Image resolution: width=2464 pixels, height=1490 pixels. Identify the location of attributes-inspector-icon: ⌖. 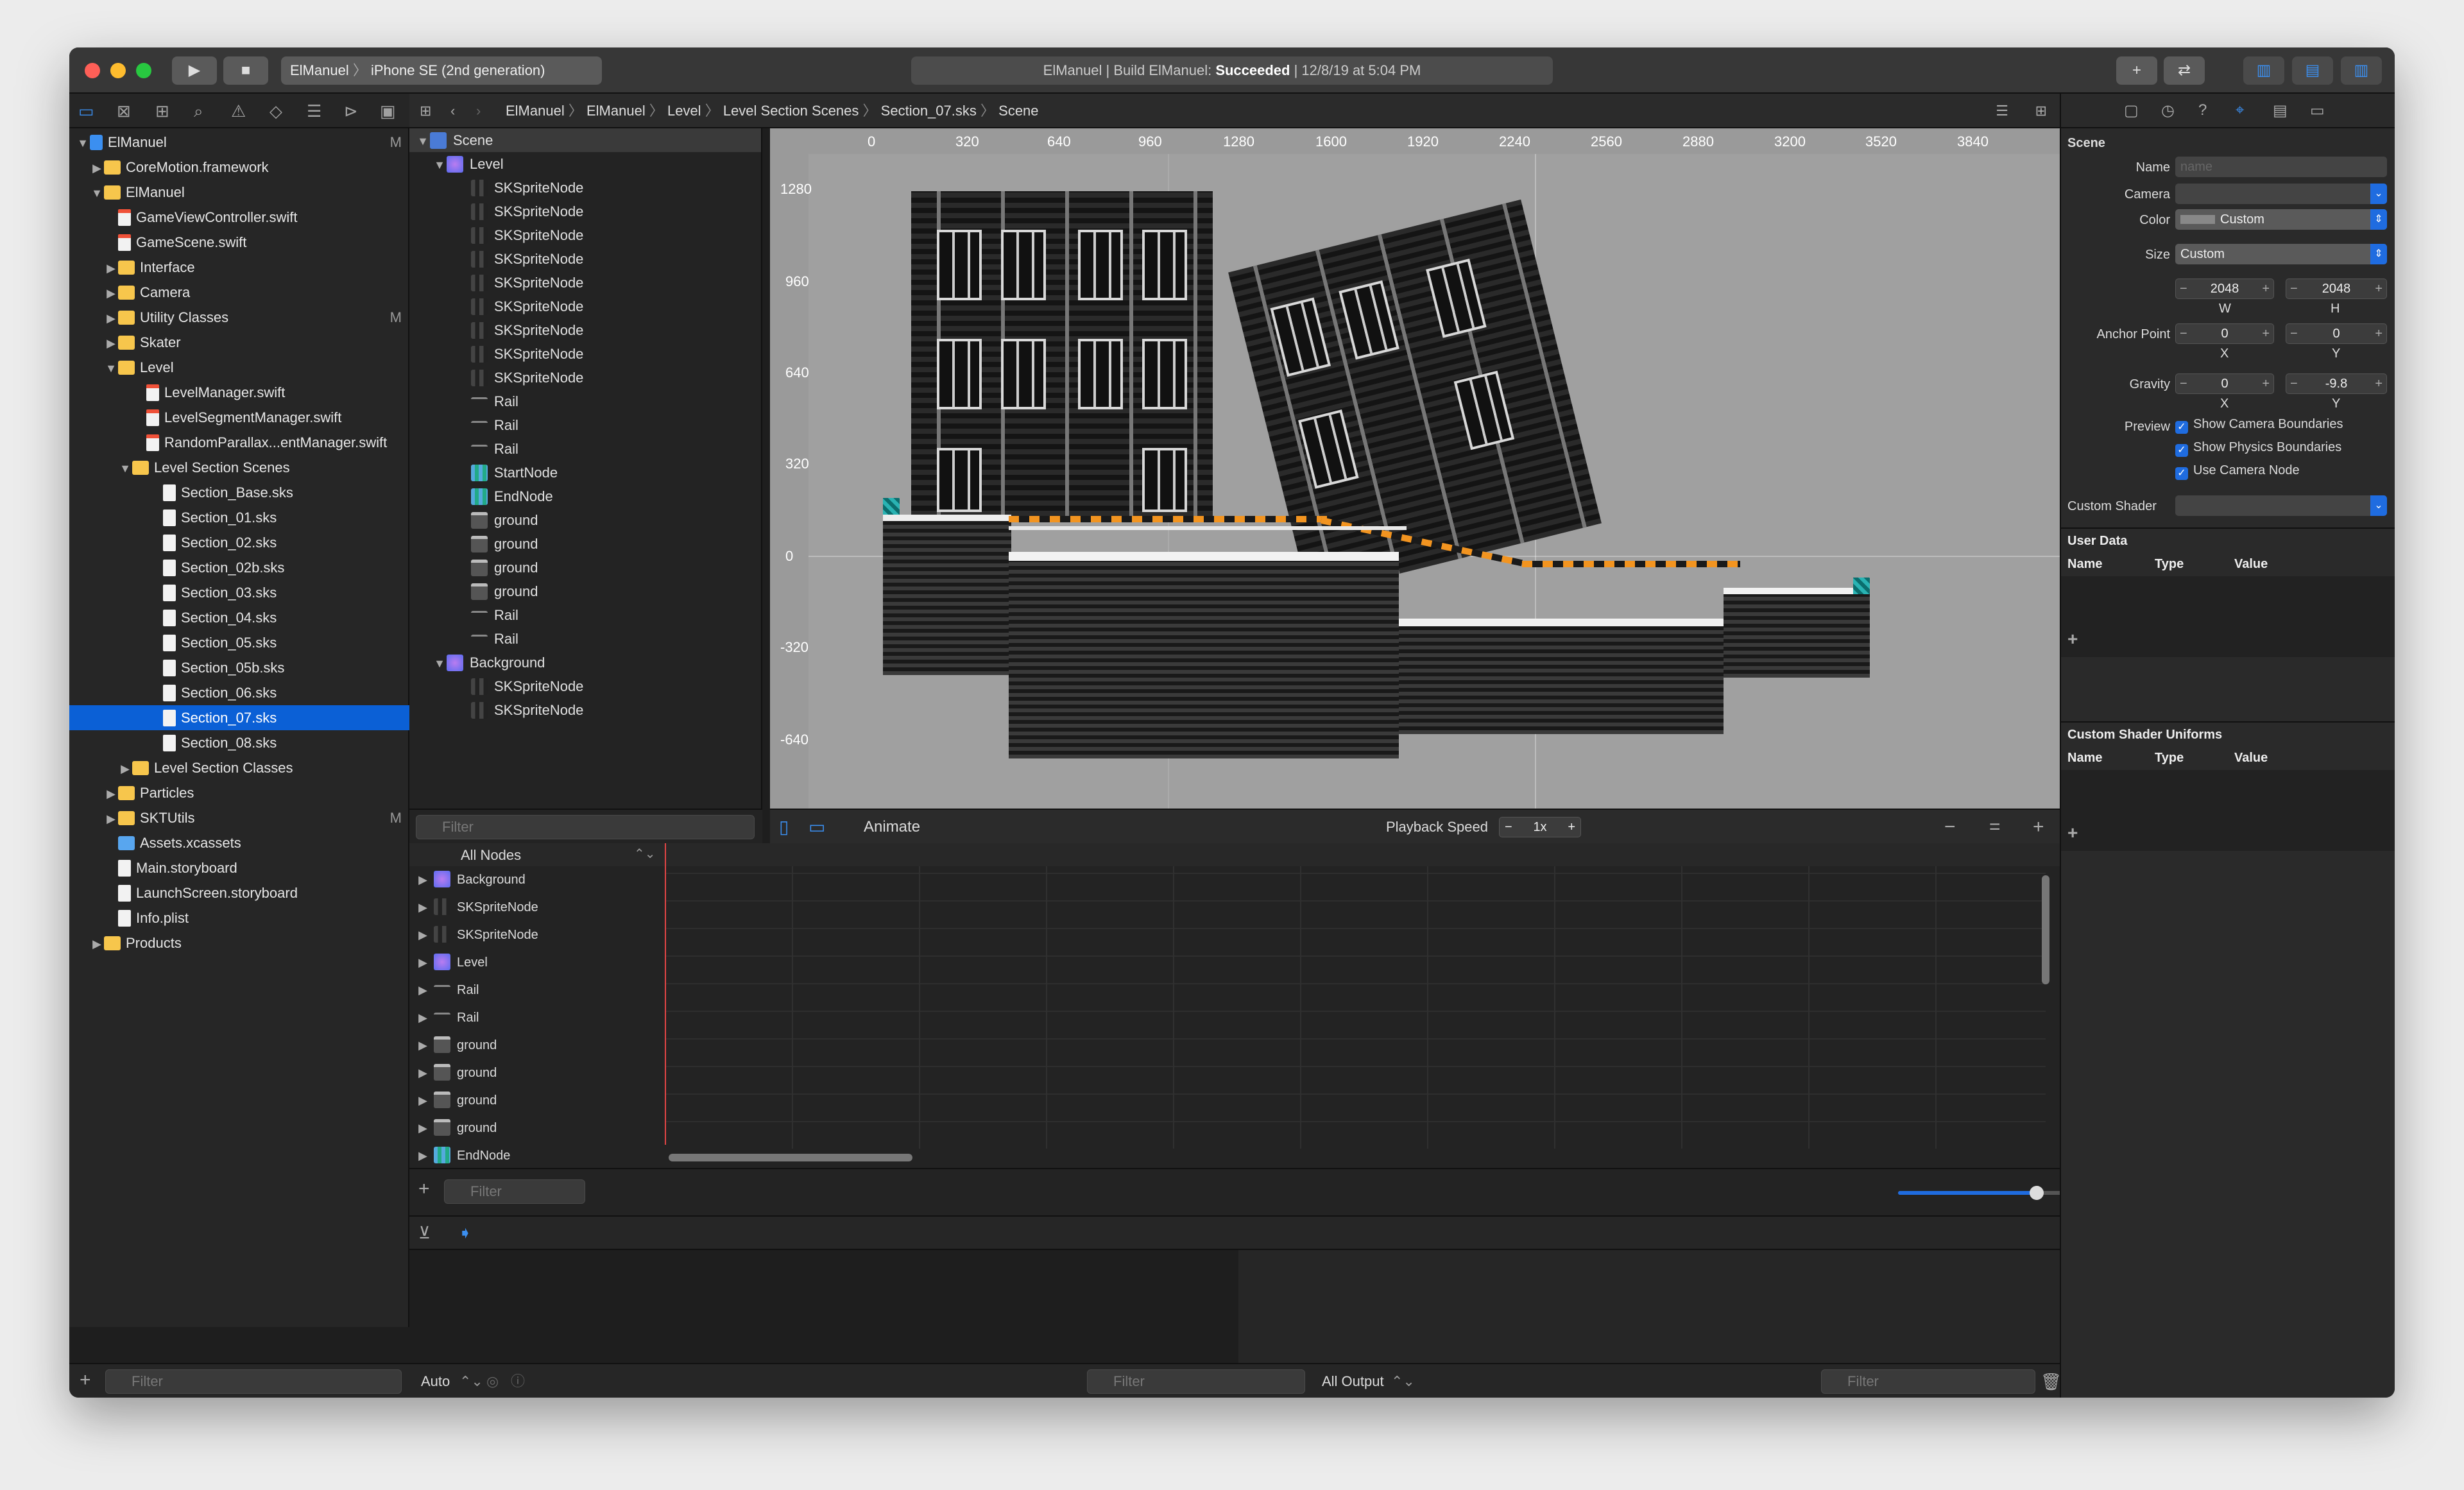
(2241, 110).